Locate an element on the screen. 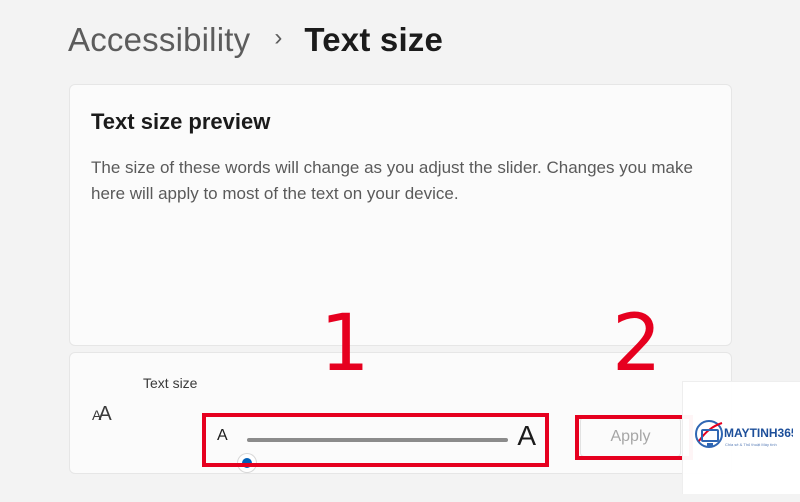  annotation-number-two: 2 is located at coordinates (637, 344).